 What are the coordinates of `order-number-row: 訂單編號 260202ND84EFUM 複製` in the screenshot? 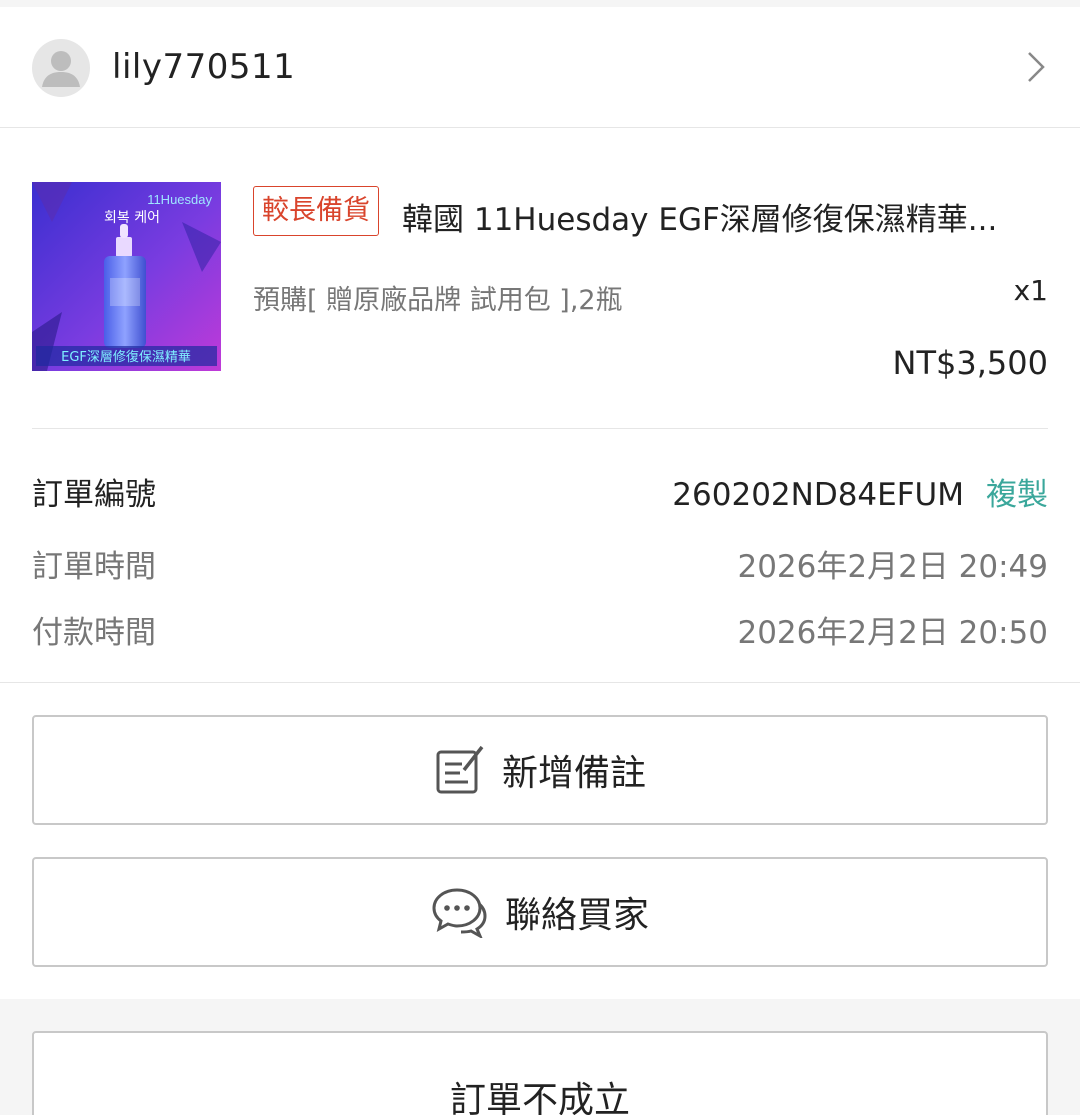 It's located at (540, 491).